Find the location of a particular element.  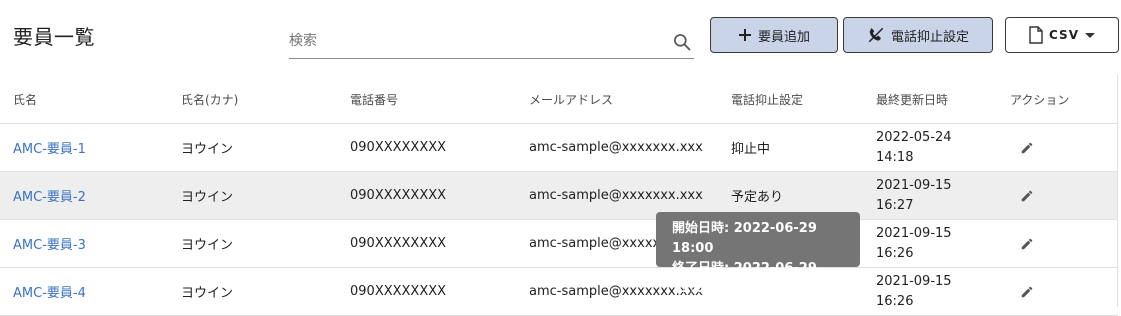

csv-label: CSV is located at coordinates (1064, 35).